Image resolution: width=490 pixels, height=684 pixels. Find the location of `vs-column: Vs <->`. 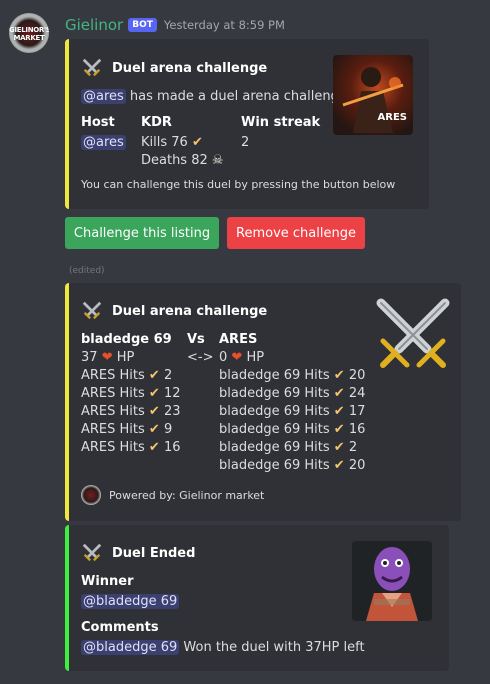

vs-column: Vs <-> is located at coordinates (200, 349).